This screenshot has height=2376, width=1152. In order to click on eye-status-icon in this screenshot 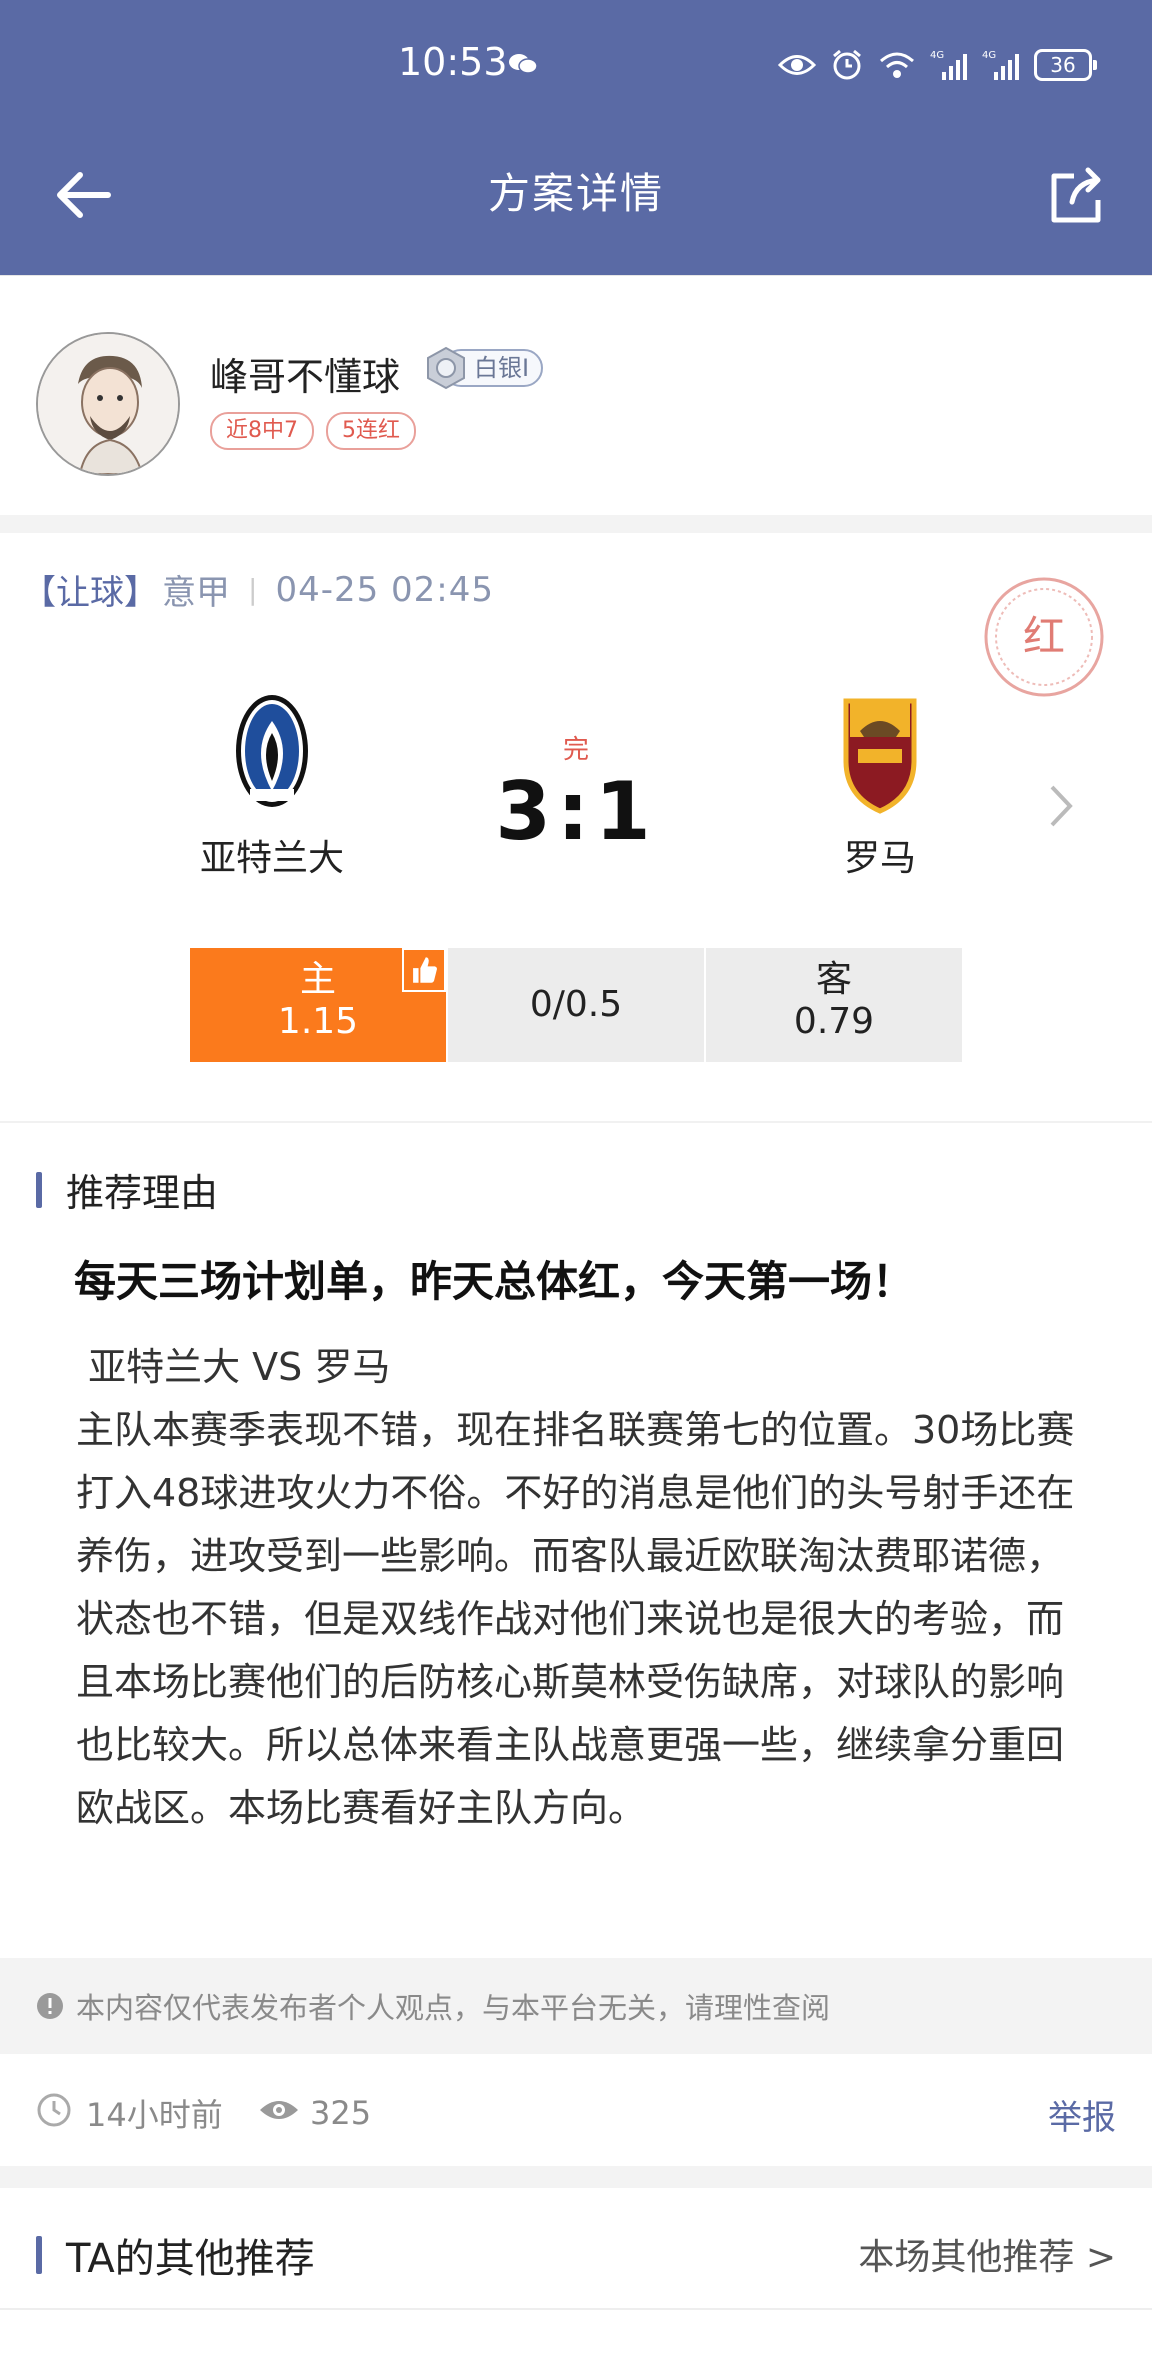, I will do `click(797, 65)`.